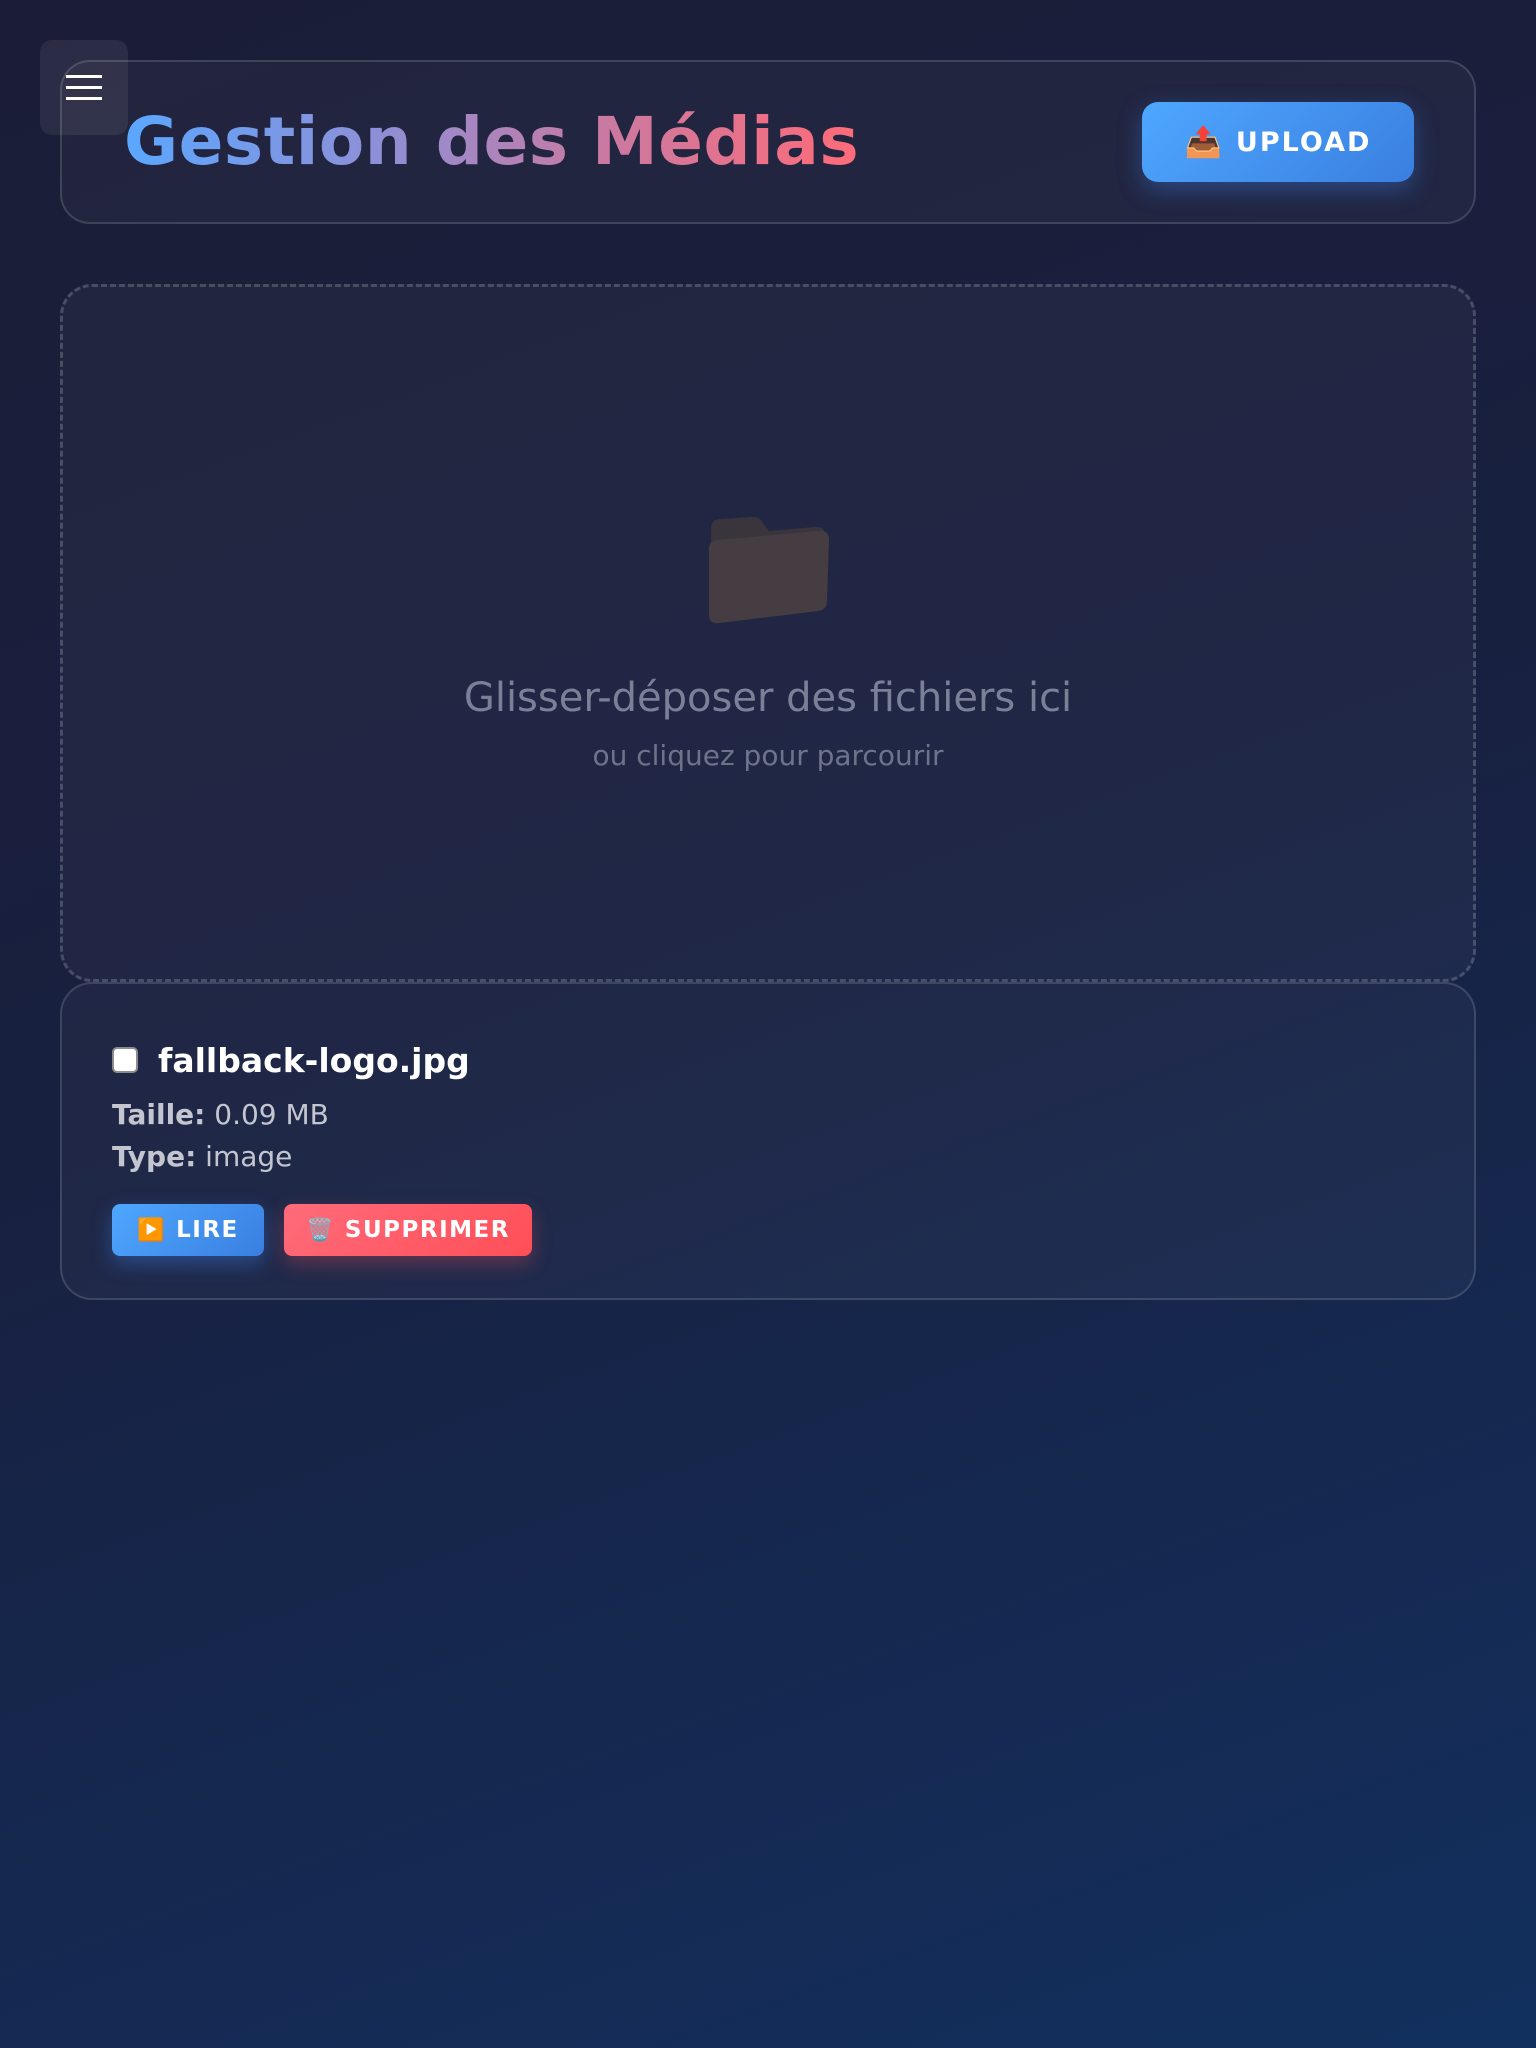 This screenshot has height=2048, width=1536. What do you see at coordinates (768, 1115) in the screenshot?
I see `file-size-row: Taille: 0.09 MB` at bounding box center [768, 1115].